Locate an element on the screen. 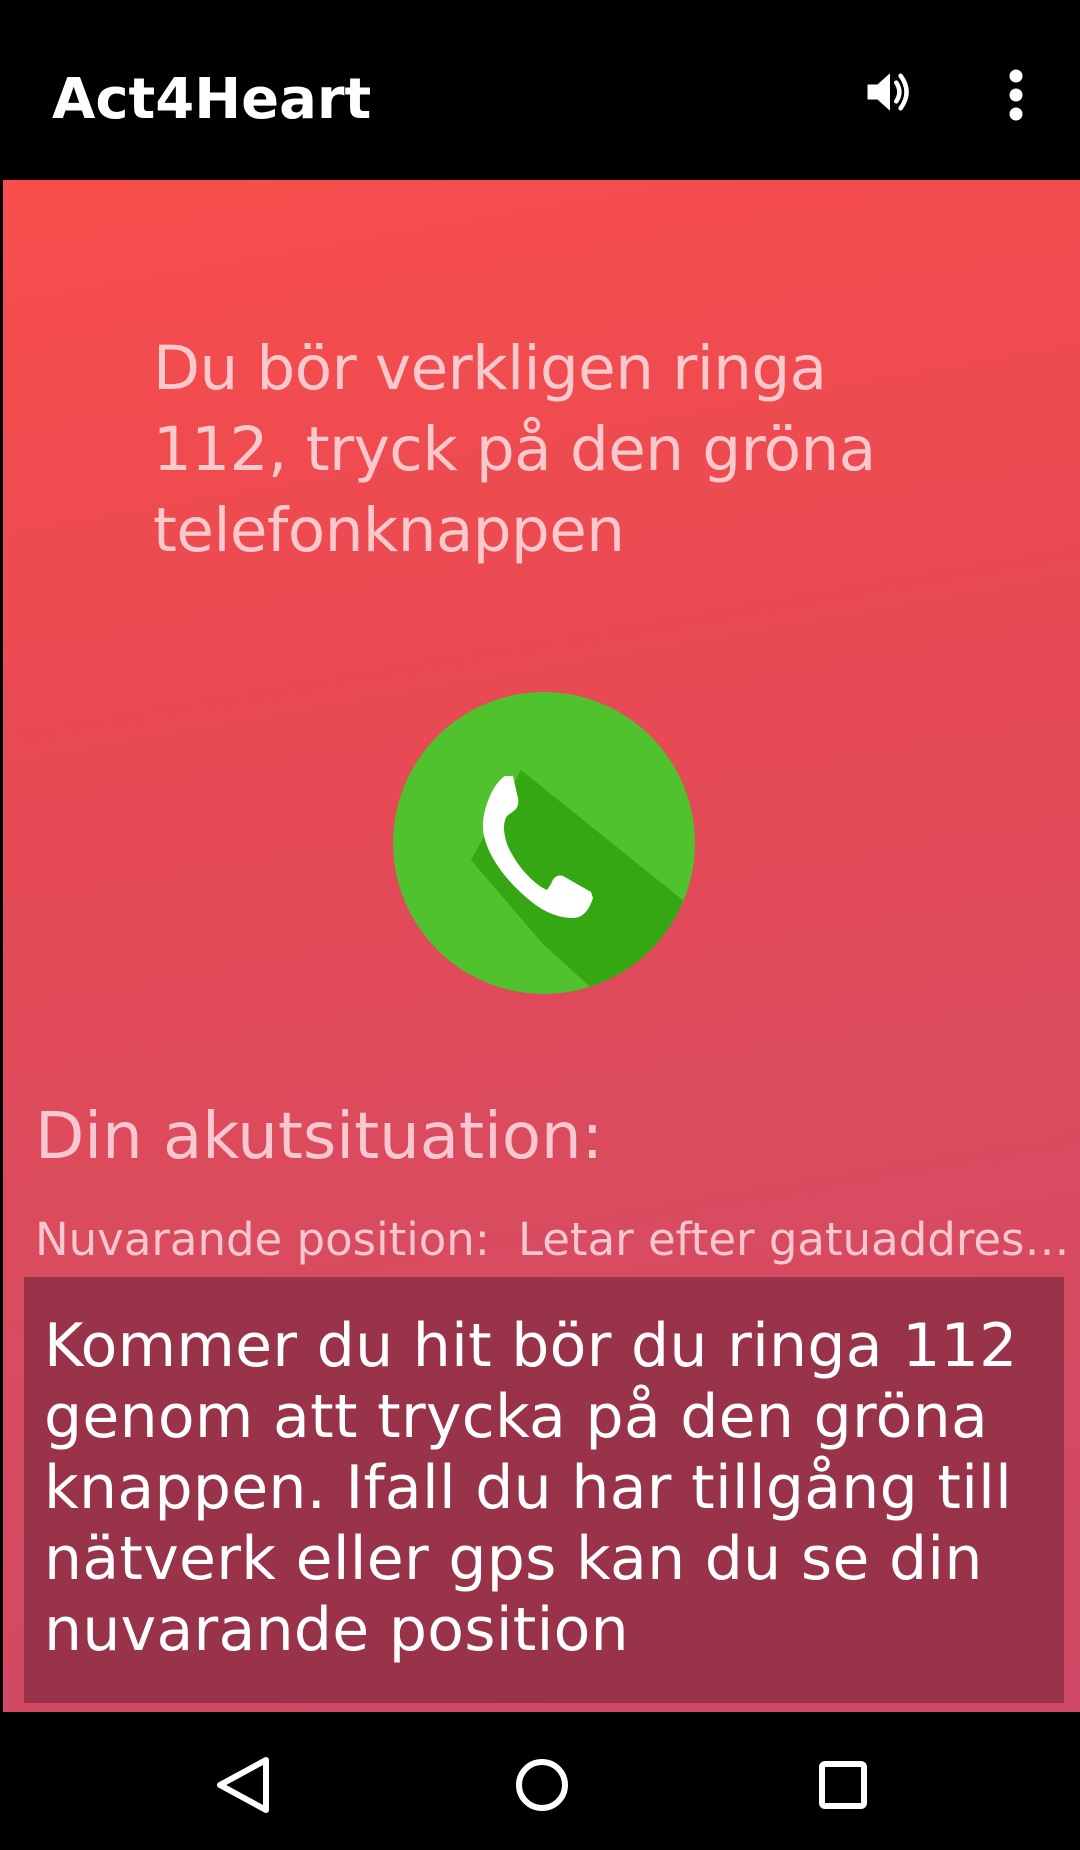 The width and height of the screenshot is (1080, 1850). home-circle-icon is located at coordinates (542, 1785).